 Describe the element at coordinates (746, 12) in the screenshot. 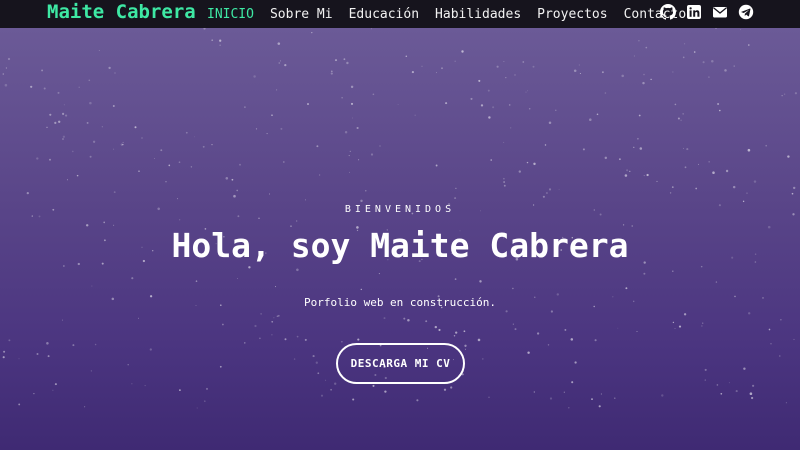

I see `telegram-icon` at that location.